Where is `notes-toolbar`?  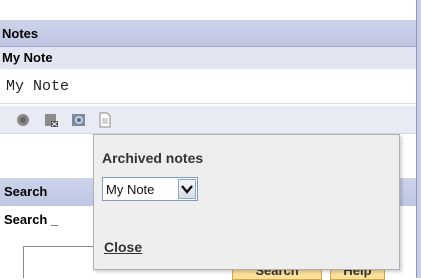
notes-toolbar is located at coordinates (208, 120).